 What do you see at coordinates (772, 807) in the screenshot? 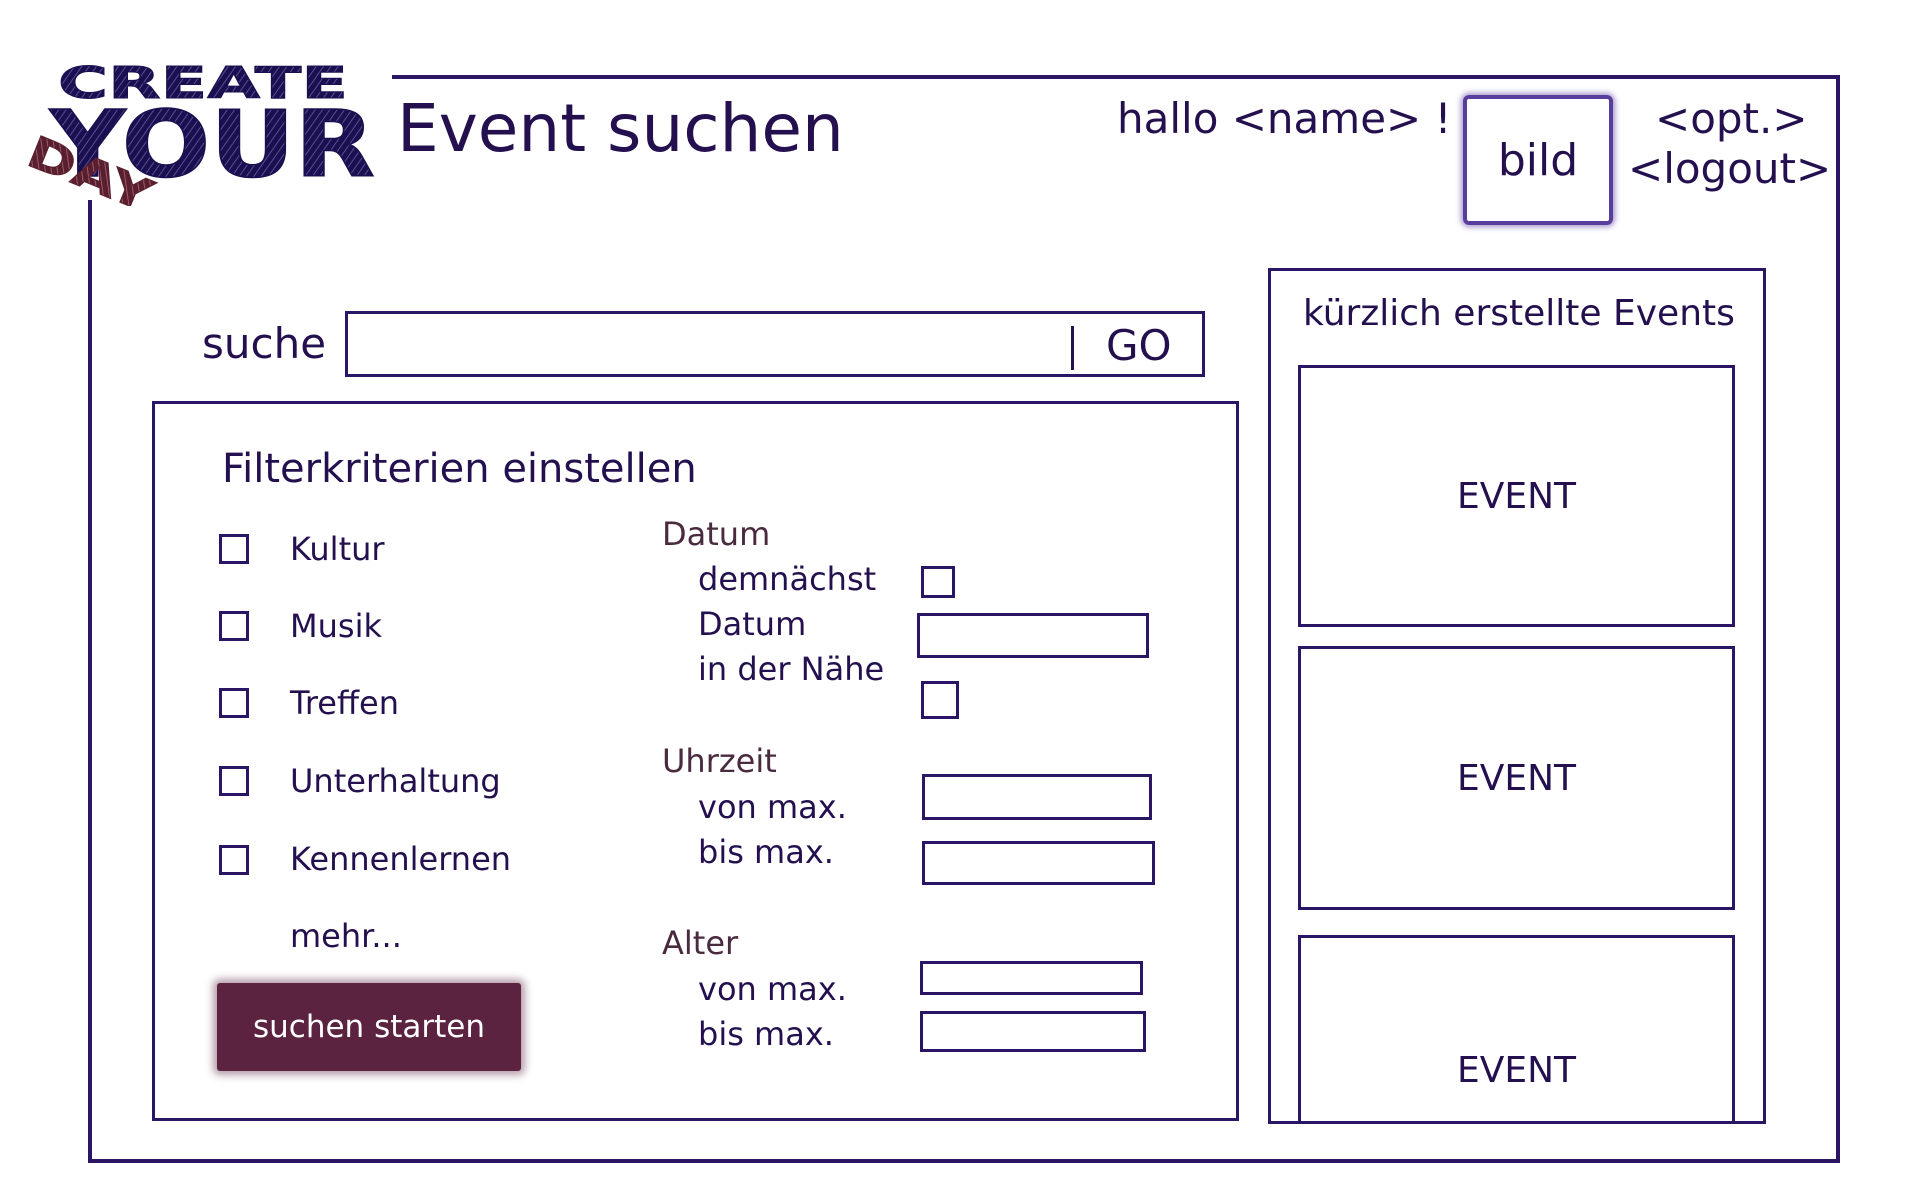
I see `time-from-label: von max.` at bounding box center [772, 807].